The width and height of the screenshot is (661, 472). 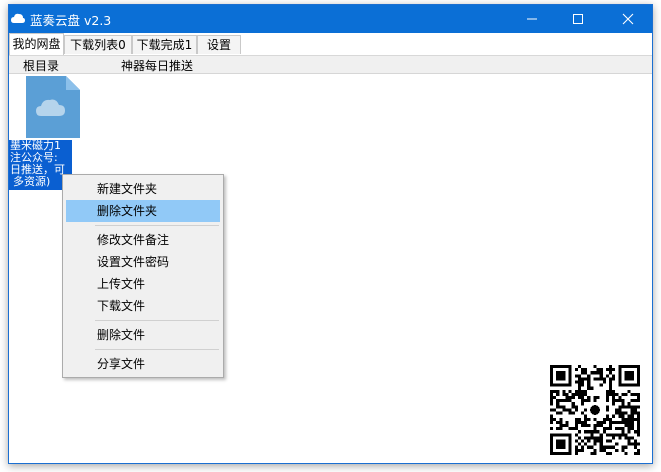 What do you see at coordinates (143, 284) in the screenshot?
I see `menu-upload-file: 上传文件` at bounding box center [143, 284].